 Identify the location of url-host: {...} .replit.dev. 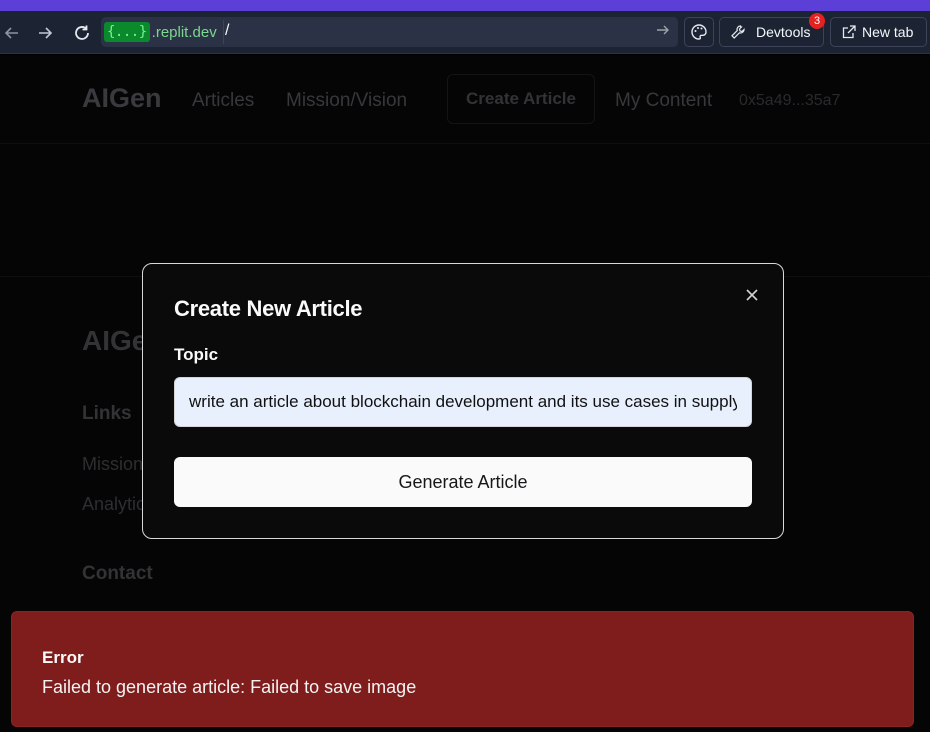
(164, 32).